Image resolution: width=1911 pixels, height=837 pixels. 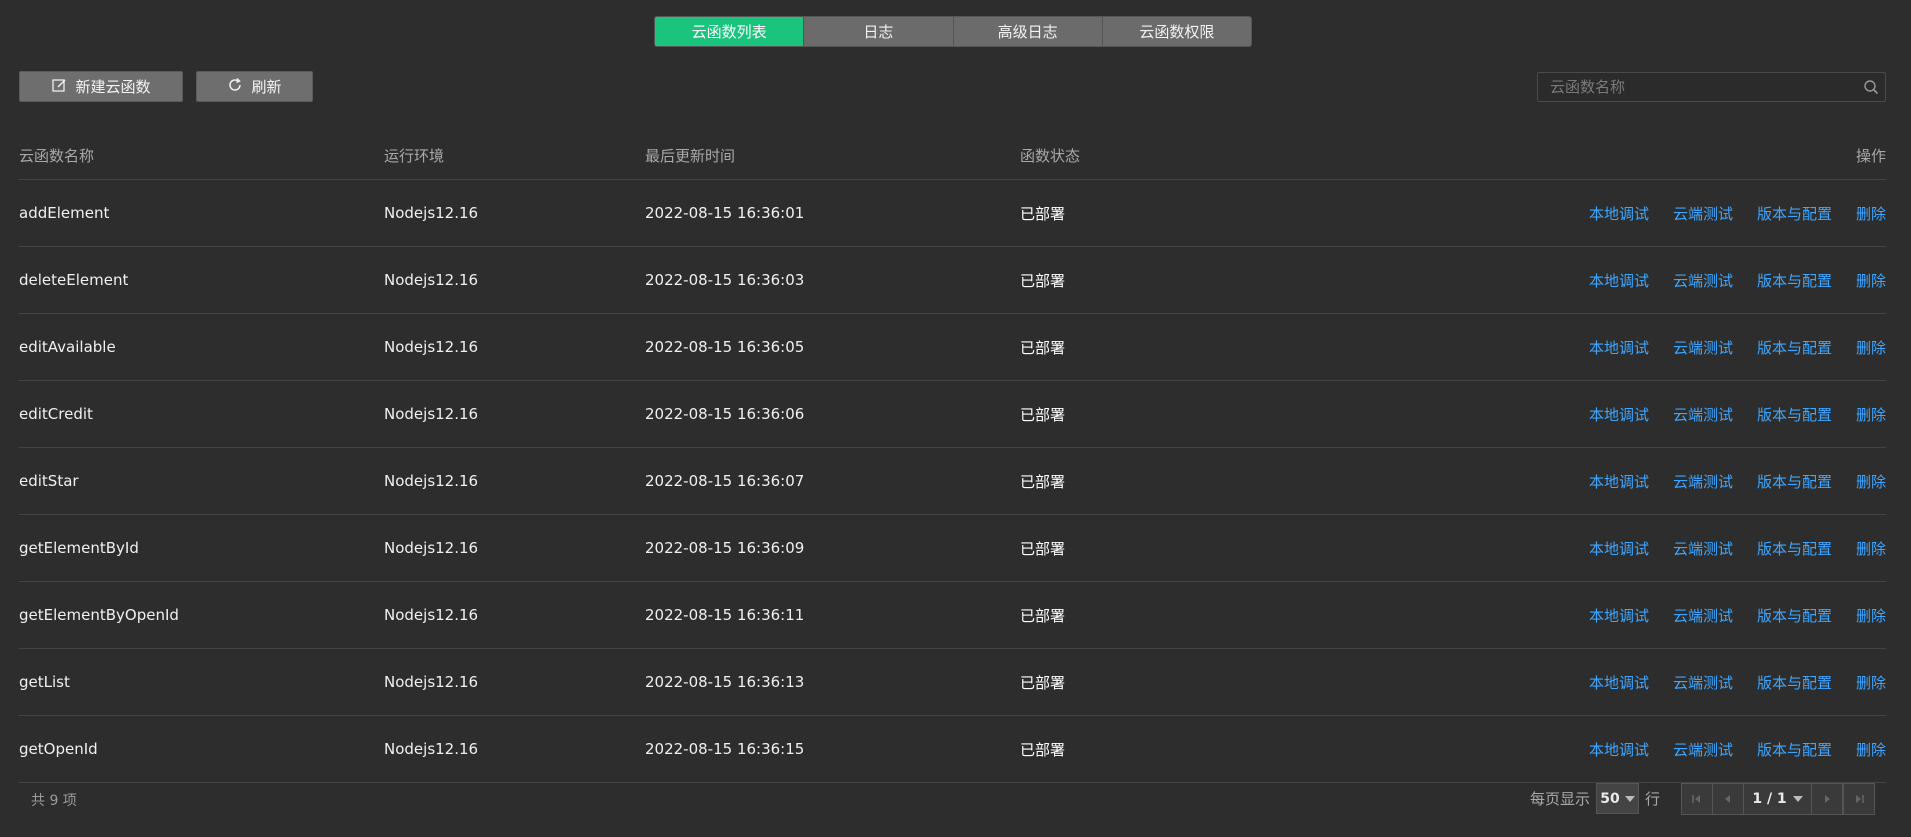 I want to click on updated-time: 2022-08-15 16:36:05, so click(x=725, y=347).